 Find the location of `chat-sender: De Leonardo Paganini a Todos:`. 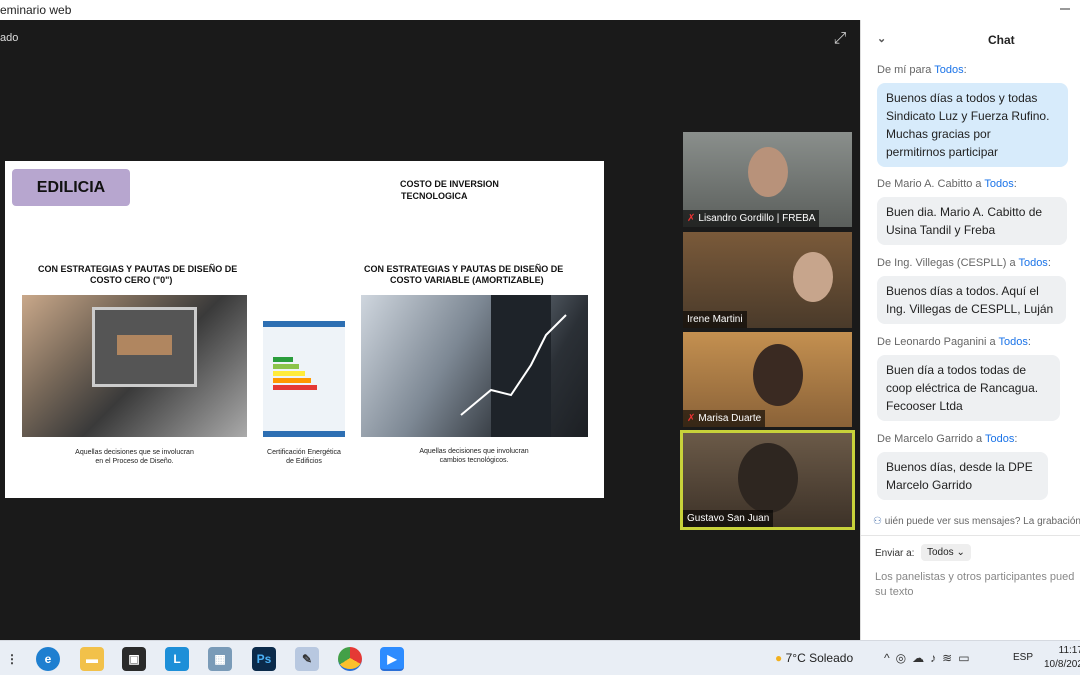

chat-sender: De Leonardo Paganini a Todos: is located at coordinates (954, 342).